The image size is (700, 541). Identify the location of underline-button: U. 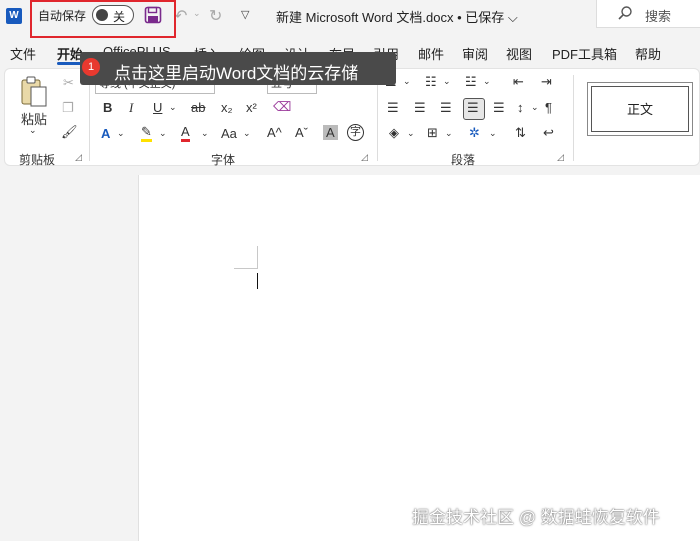
(157, 107).